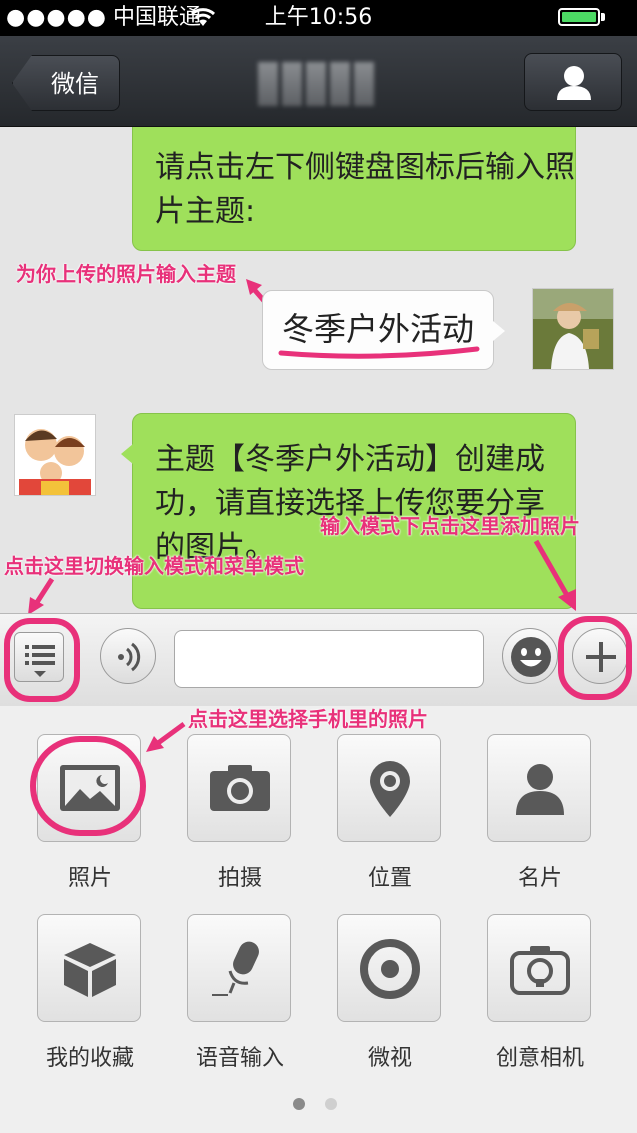 The image size is (637, 1133). Describe the element at coordinates (383, 330) in the screenshot. I see `message-bubble-me: 冬季户外活动` at that location.